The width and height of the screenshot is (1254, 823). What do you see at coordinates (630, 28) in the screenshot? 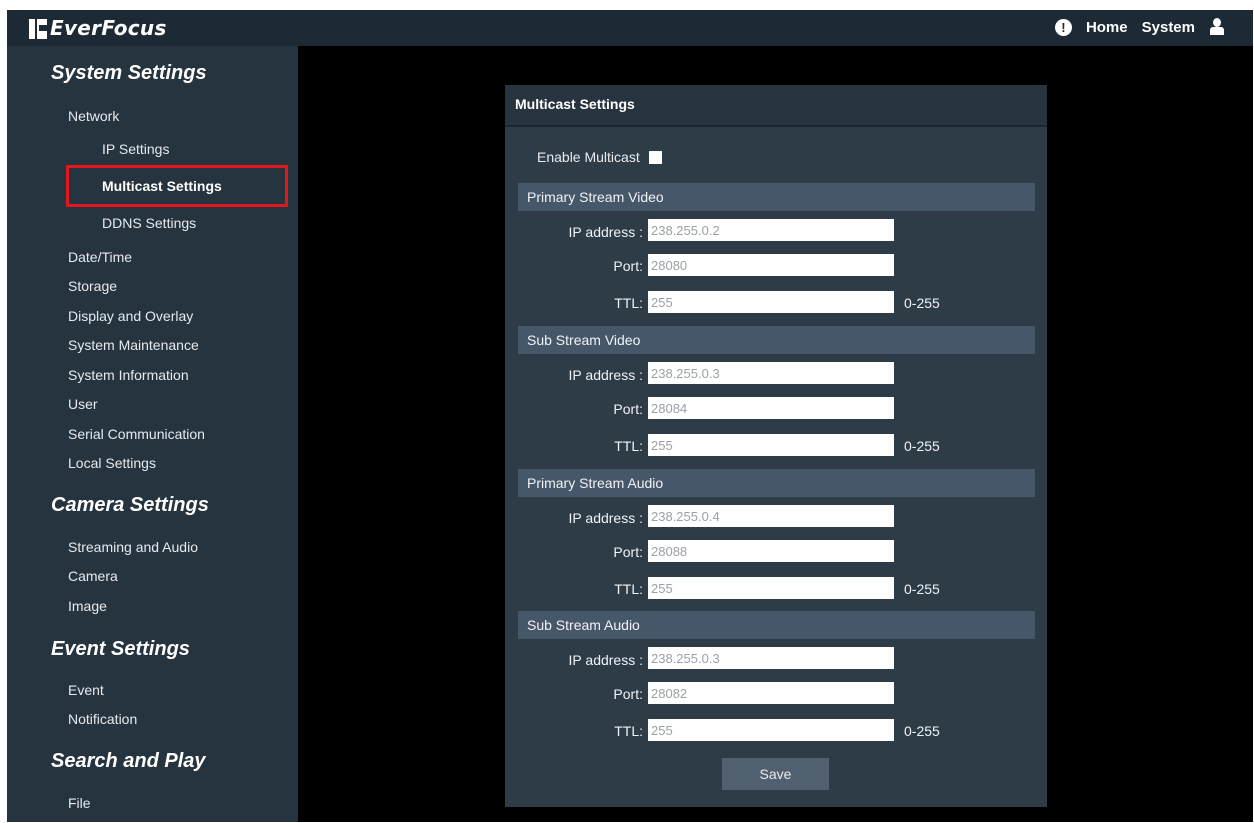
I see `top-bar: EverFocus ! Home System` at bounding box center [630, 28].